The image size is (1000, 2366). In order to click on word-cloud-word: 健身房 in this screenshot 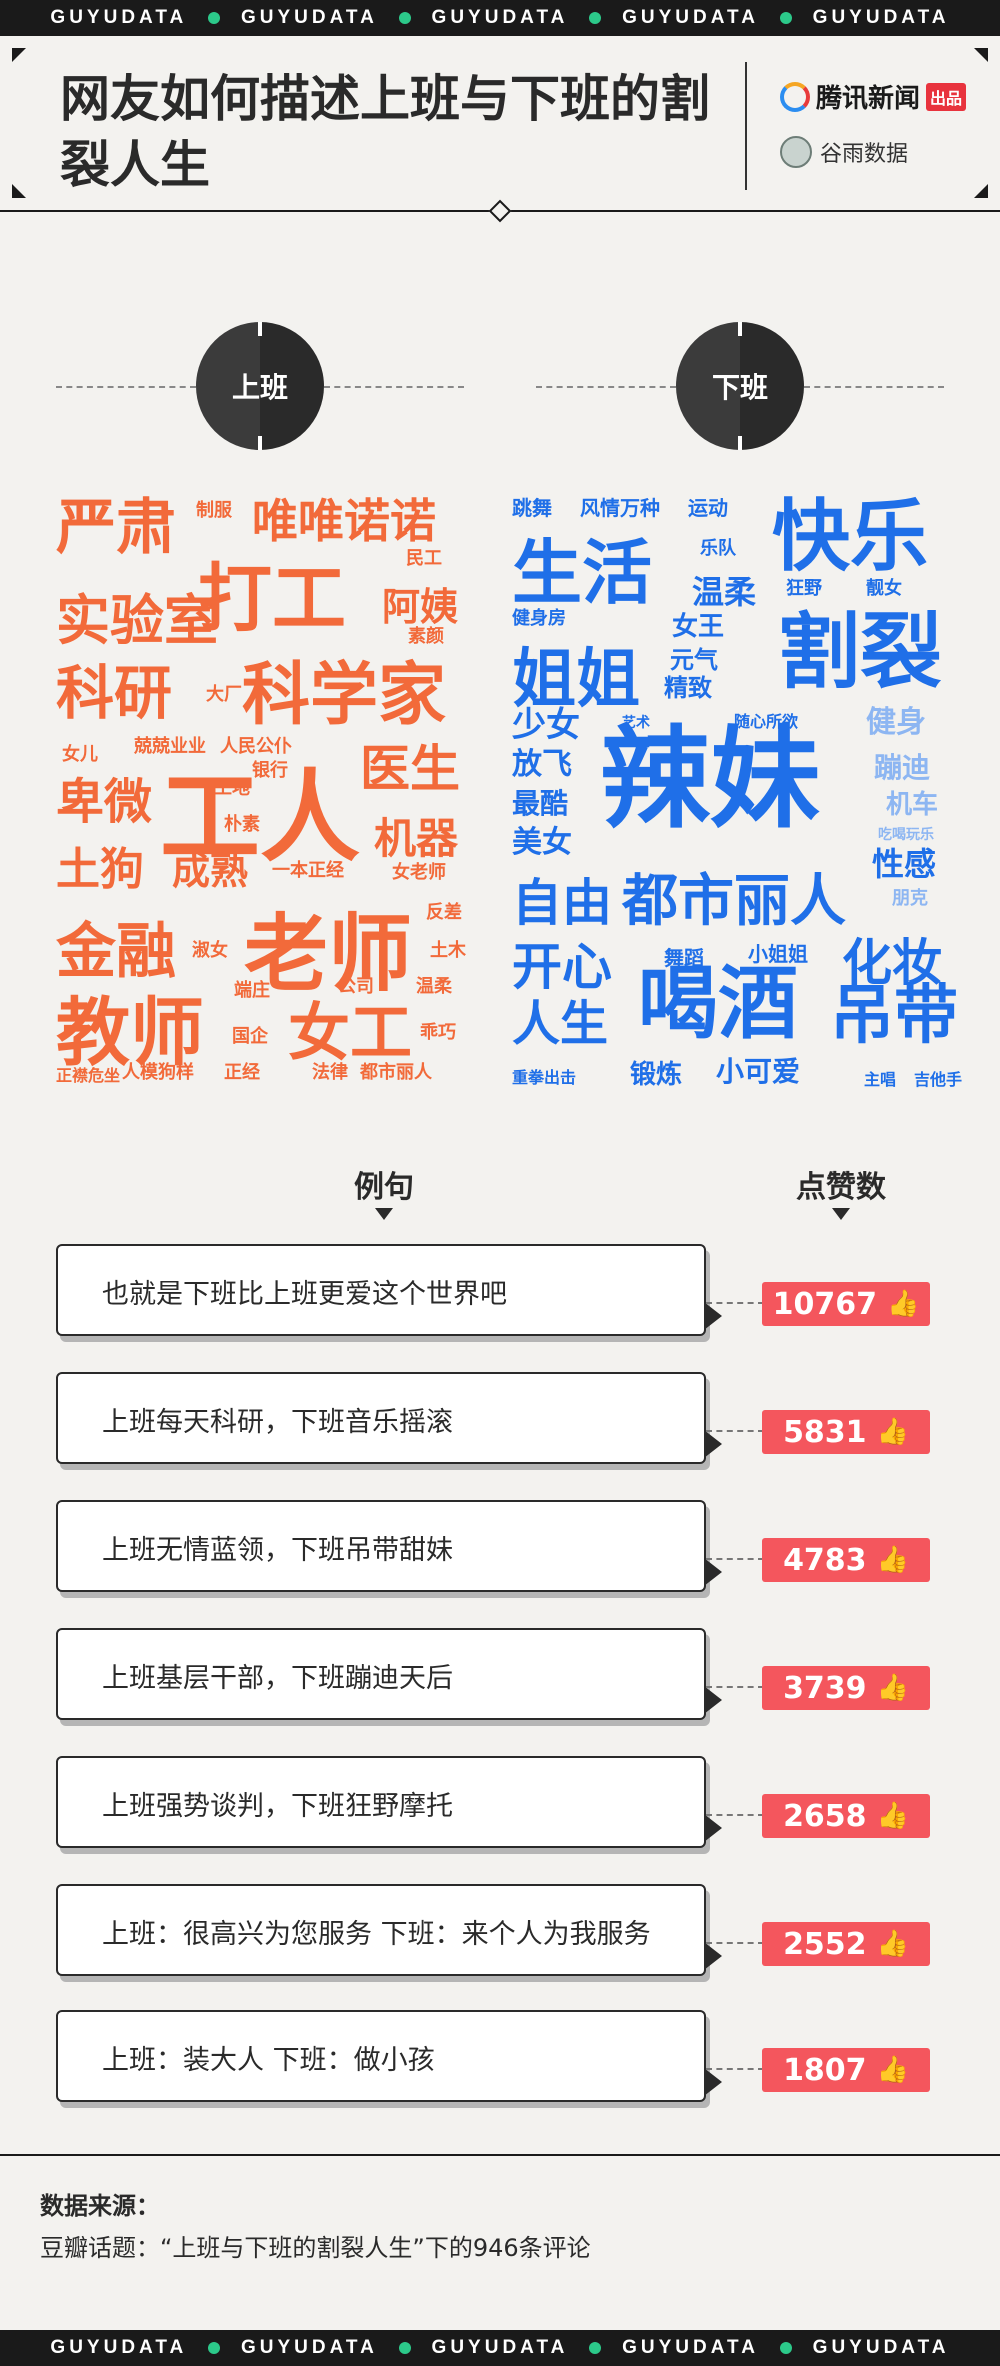, I will do `click(539, 618)`.